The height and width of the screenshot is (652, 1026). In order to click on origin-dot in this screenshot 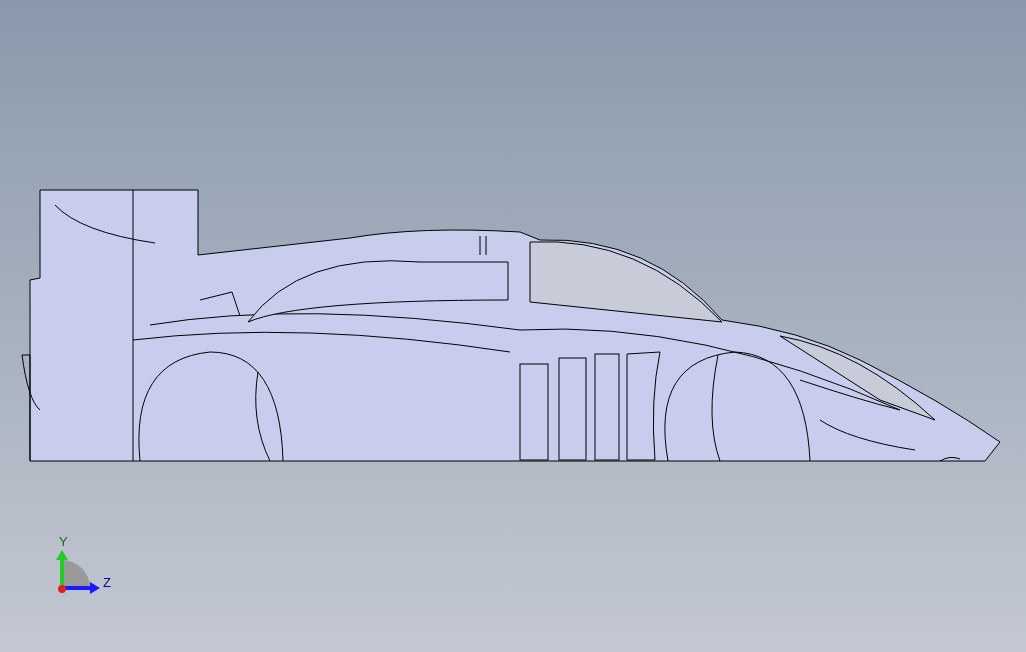, I will do `click(62, 589)`.